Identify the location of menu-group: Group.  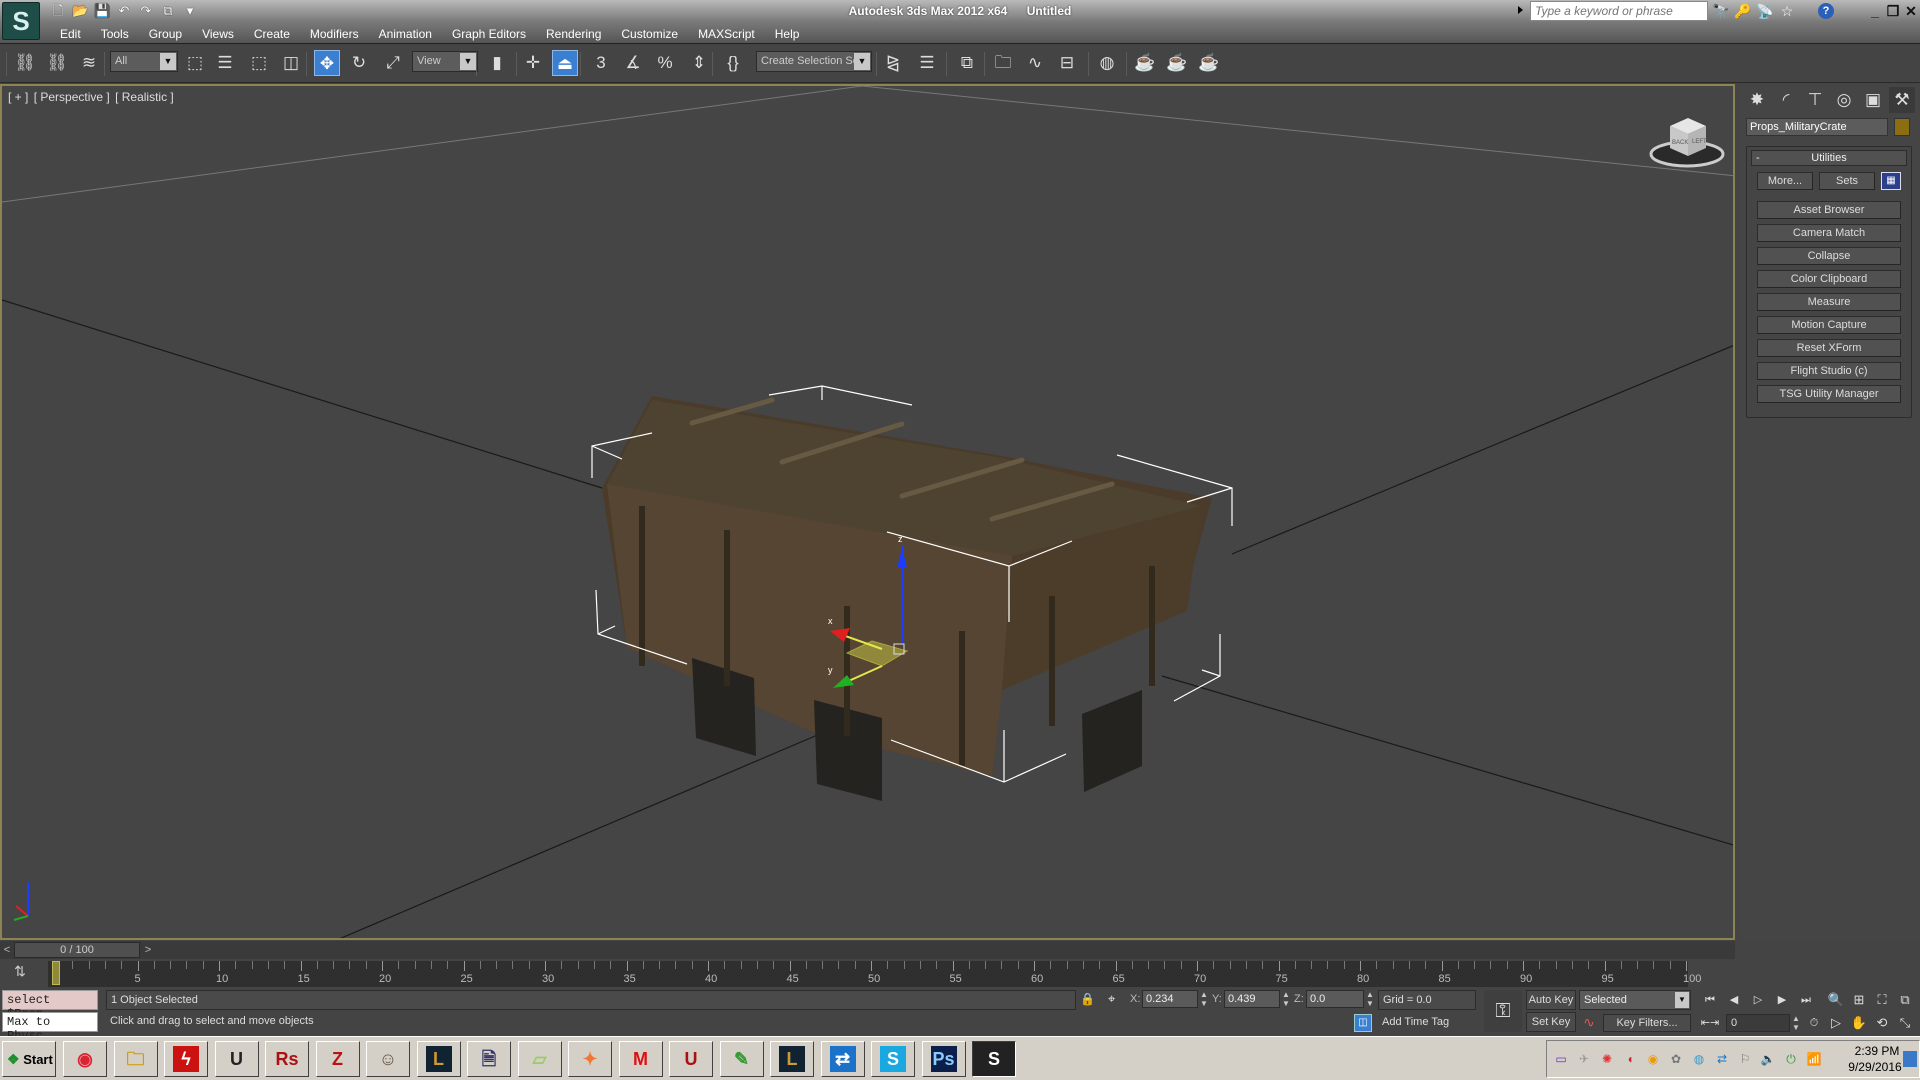
(165, 34).